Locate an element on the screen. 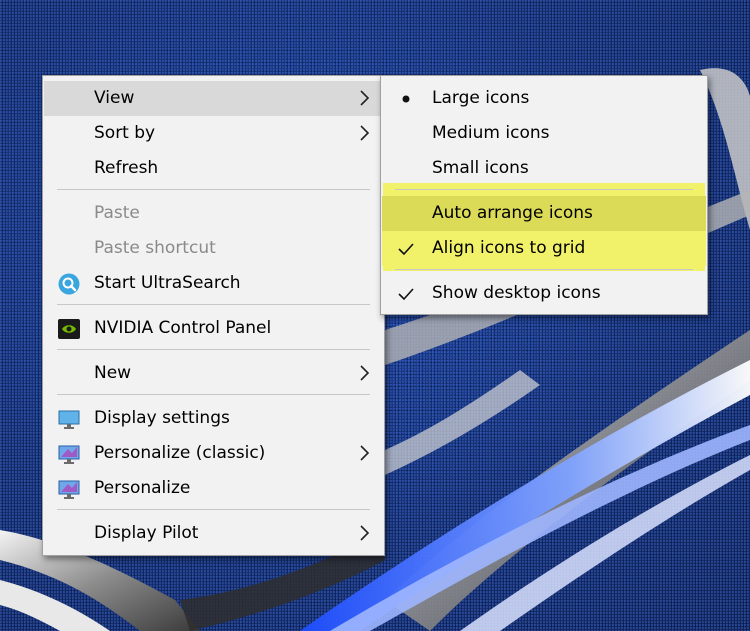 The image size is (750, 631). menu-item-nvidia-control-panel-label: NVIDIA Control Panel is located at coordinates (183, 328).